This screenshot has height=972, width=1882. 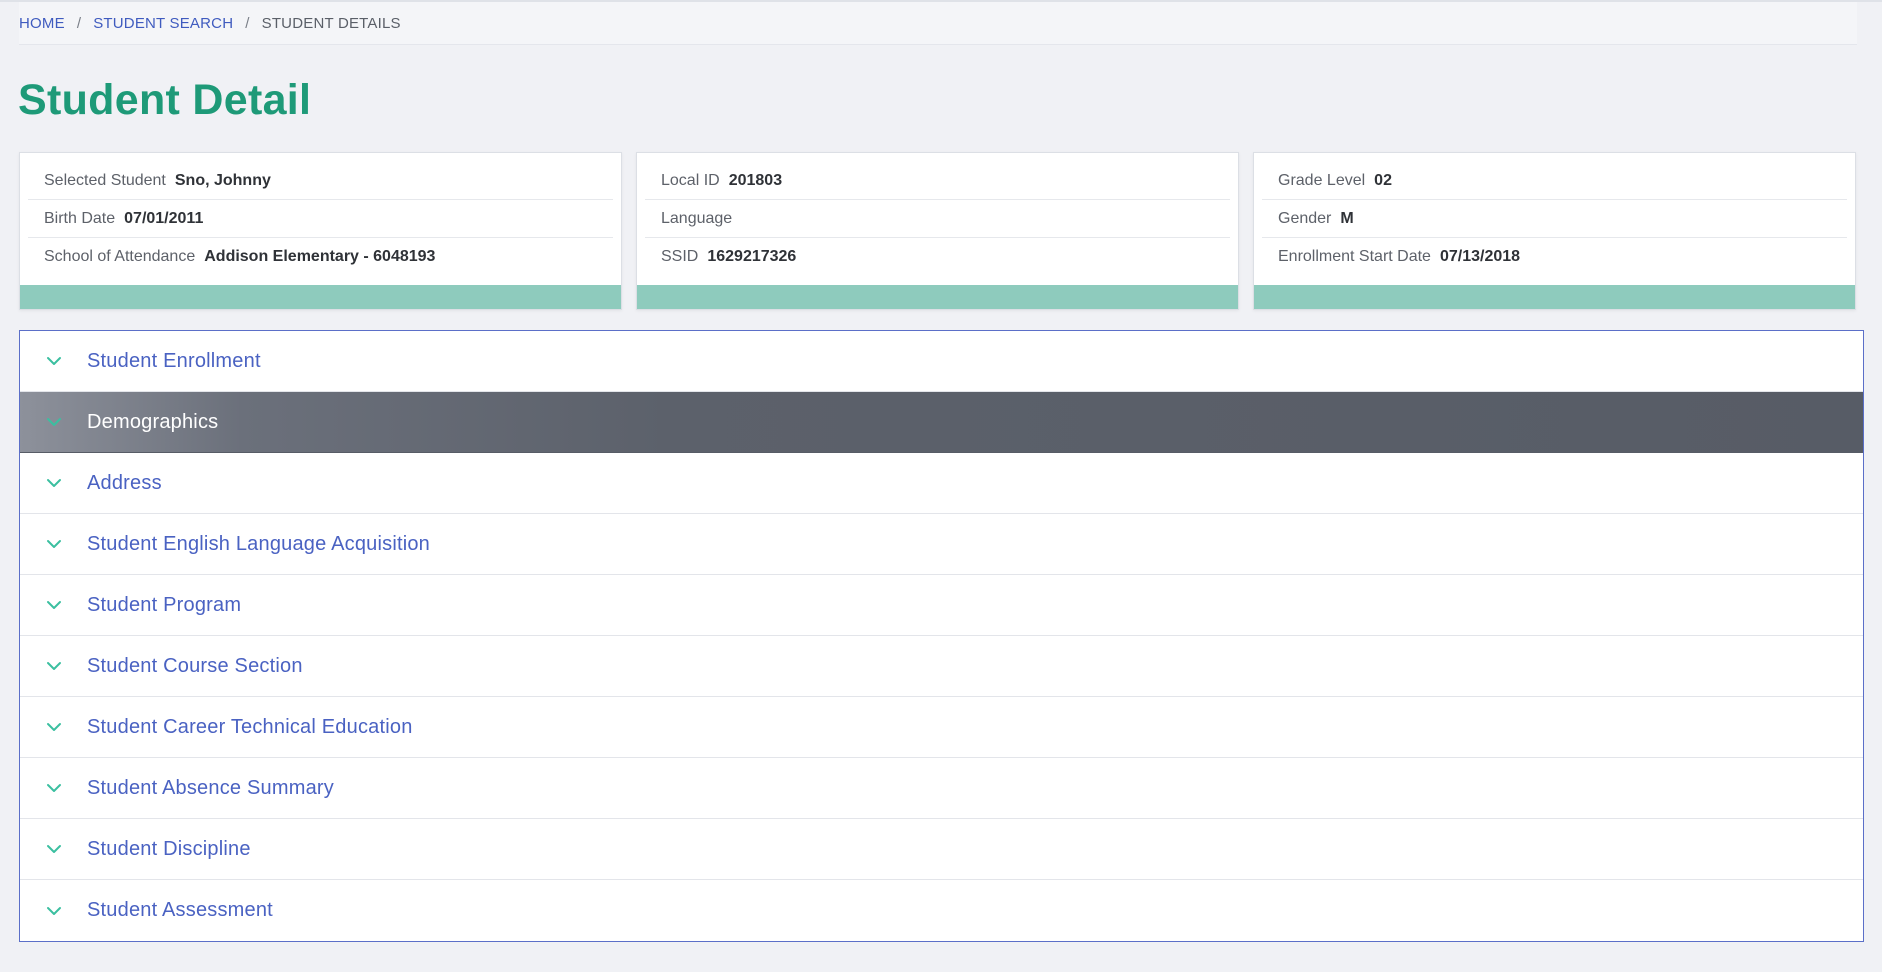 What do you see at coordinates (941, 483) in the screenshot?
I see `accordion-item-address: Address` at bounding box center [941, 483].